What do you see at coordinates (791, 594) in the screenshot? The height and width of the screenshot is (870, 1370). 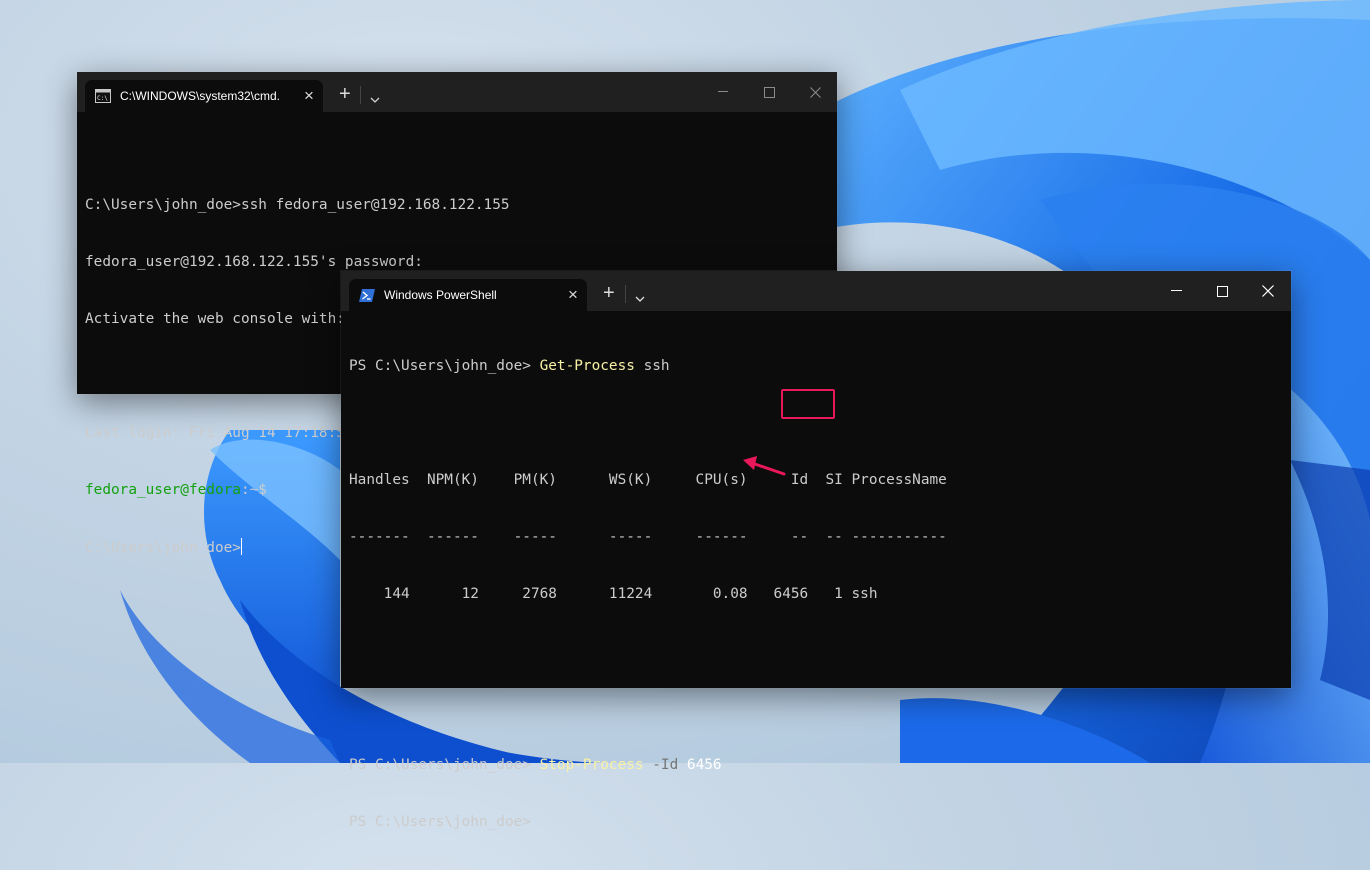 I see `process-id-value: 6456` at bounding box center [791, 594].